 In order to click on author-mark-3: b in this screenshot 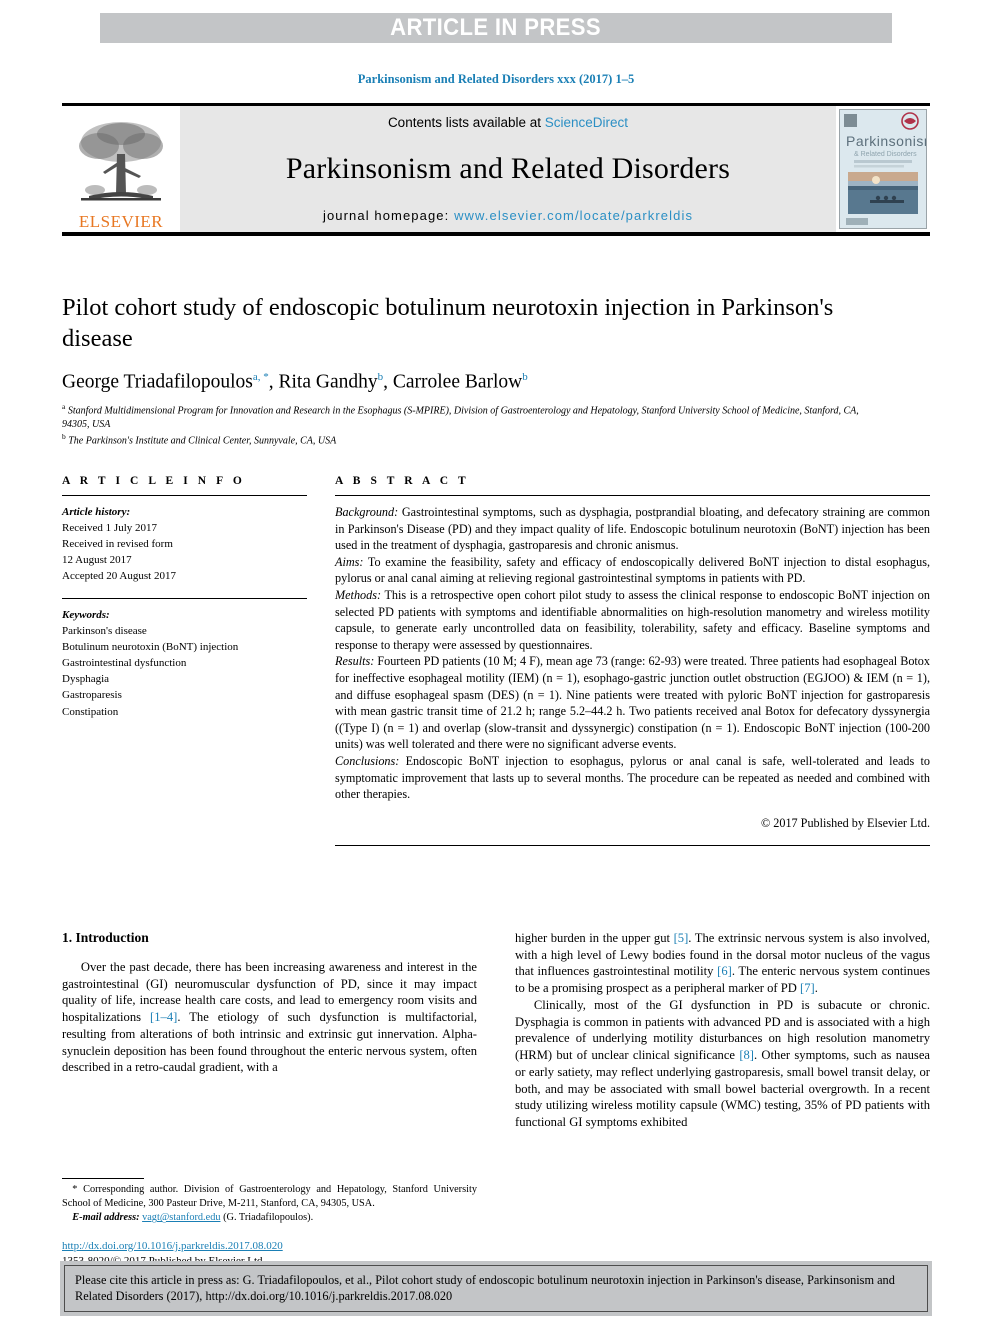, I will do `click(525, 377)`.